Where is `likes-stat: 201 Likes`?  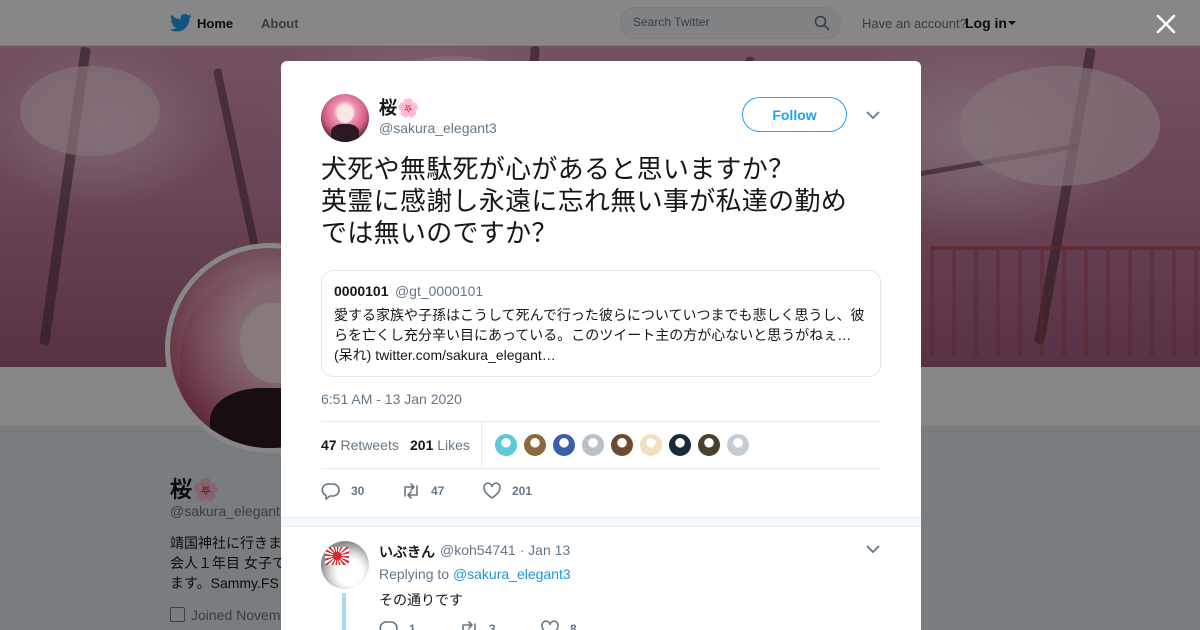
likes-stat: 201 Likes is located at coordinates (440, 445).